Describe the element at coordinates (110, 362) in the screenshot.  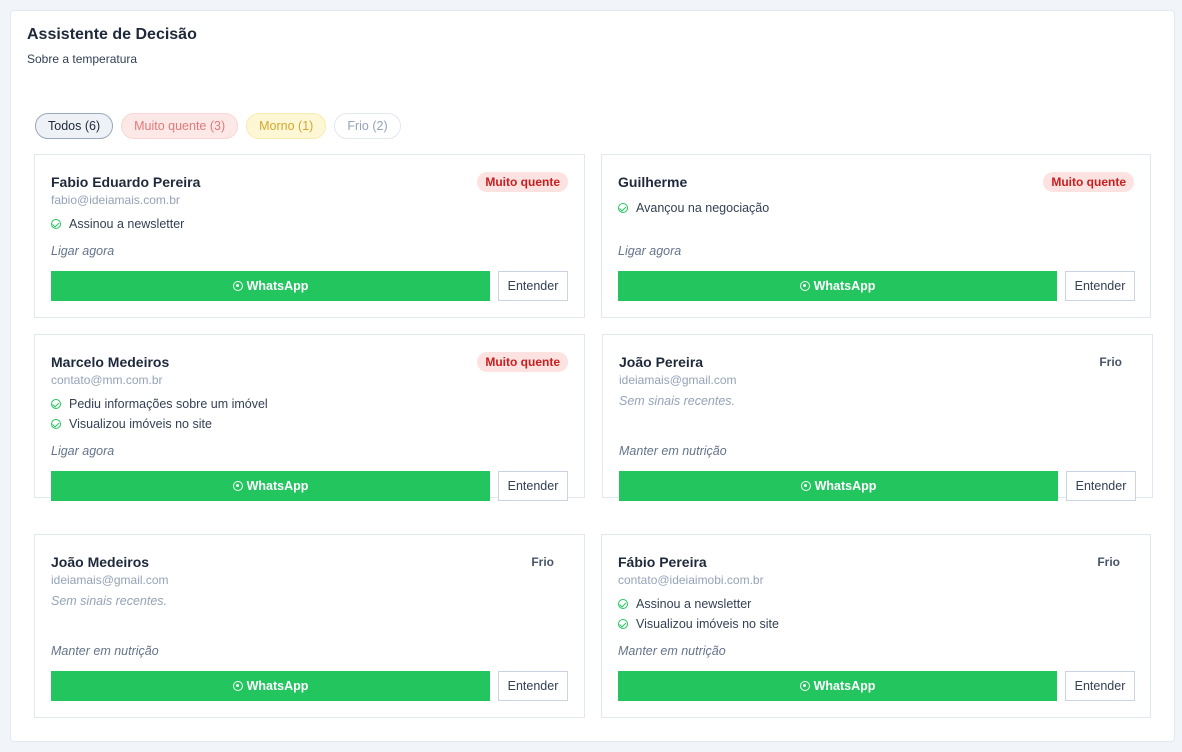
I see `lead-name: Marcelo Medeiros` at that location.